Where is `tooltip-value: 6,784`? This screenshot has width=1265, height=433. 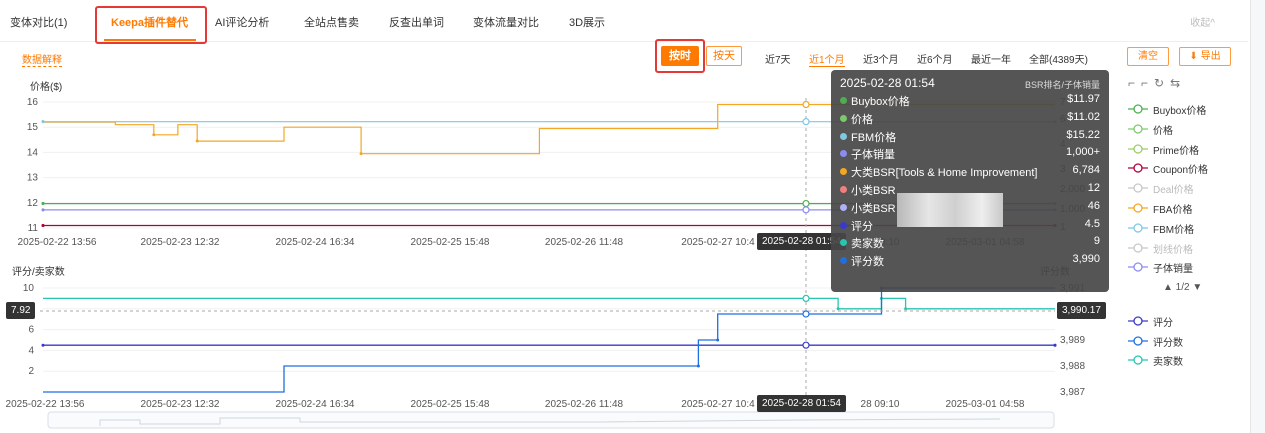 tooltip-value: 6,784 is located at coordinates (1086, 170).